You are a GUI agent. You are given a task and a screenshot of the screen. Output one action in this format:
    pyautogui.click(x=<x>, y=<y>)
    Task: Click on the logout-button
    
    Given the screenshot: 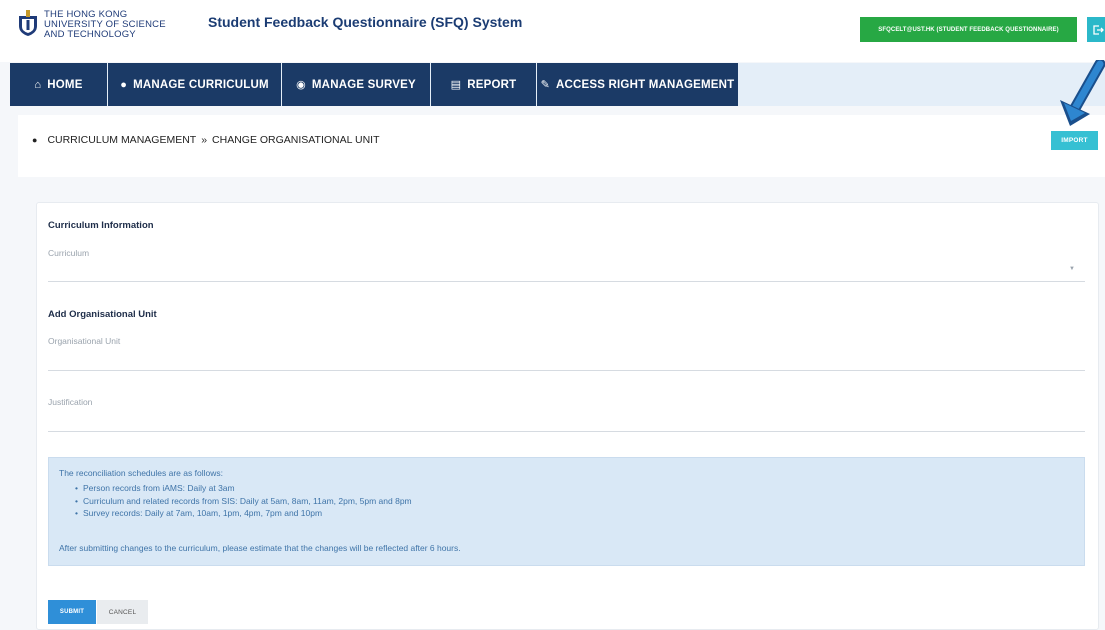 What is the action you would take?
    pyautogui.click(x=1096, y=29)
    